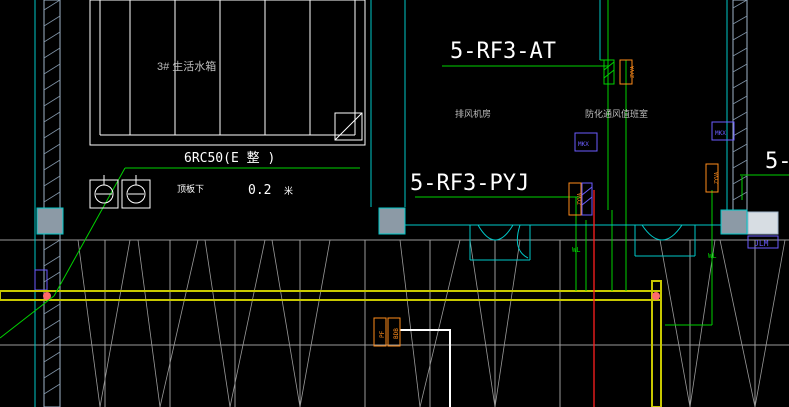 Image resolution: width=789 pixels, height=407 pixels. I want to click on unit-label-mid: ZYVA, so click(580, 199).